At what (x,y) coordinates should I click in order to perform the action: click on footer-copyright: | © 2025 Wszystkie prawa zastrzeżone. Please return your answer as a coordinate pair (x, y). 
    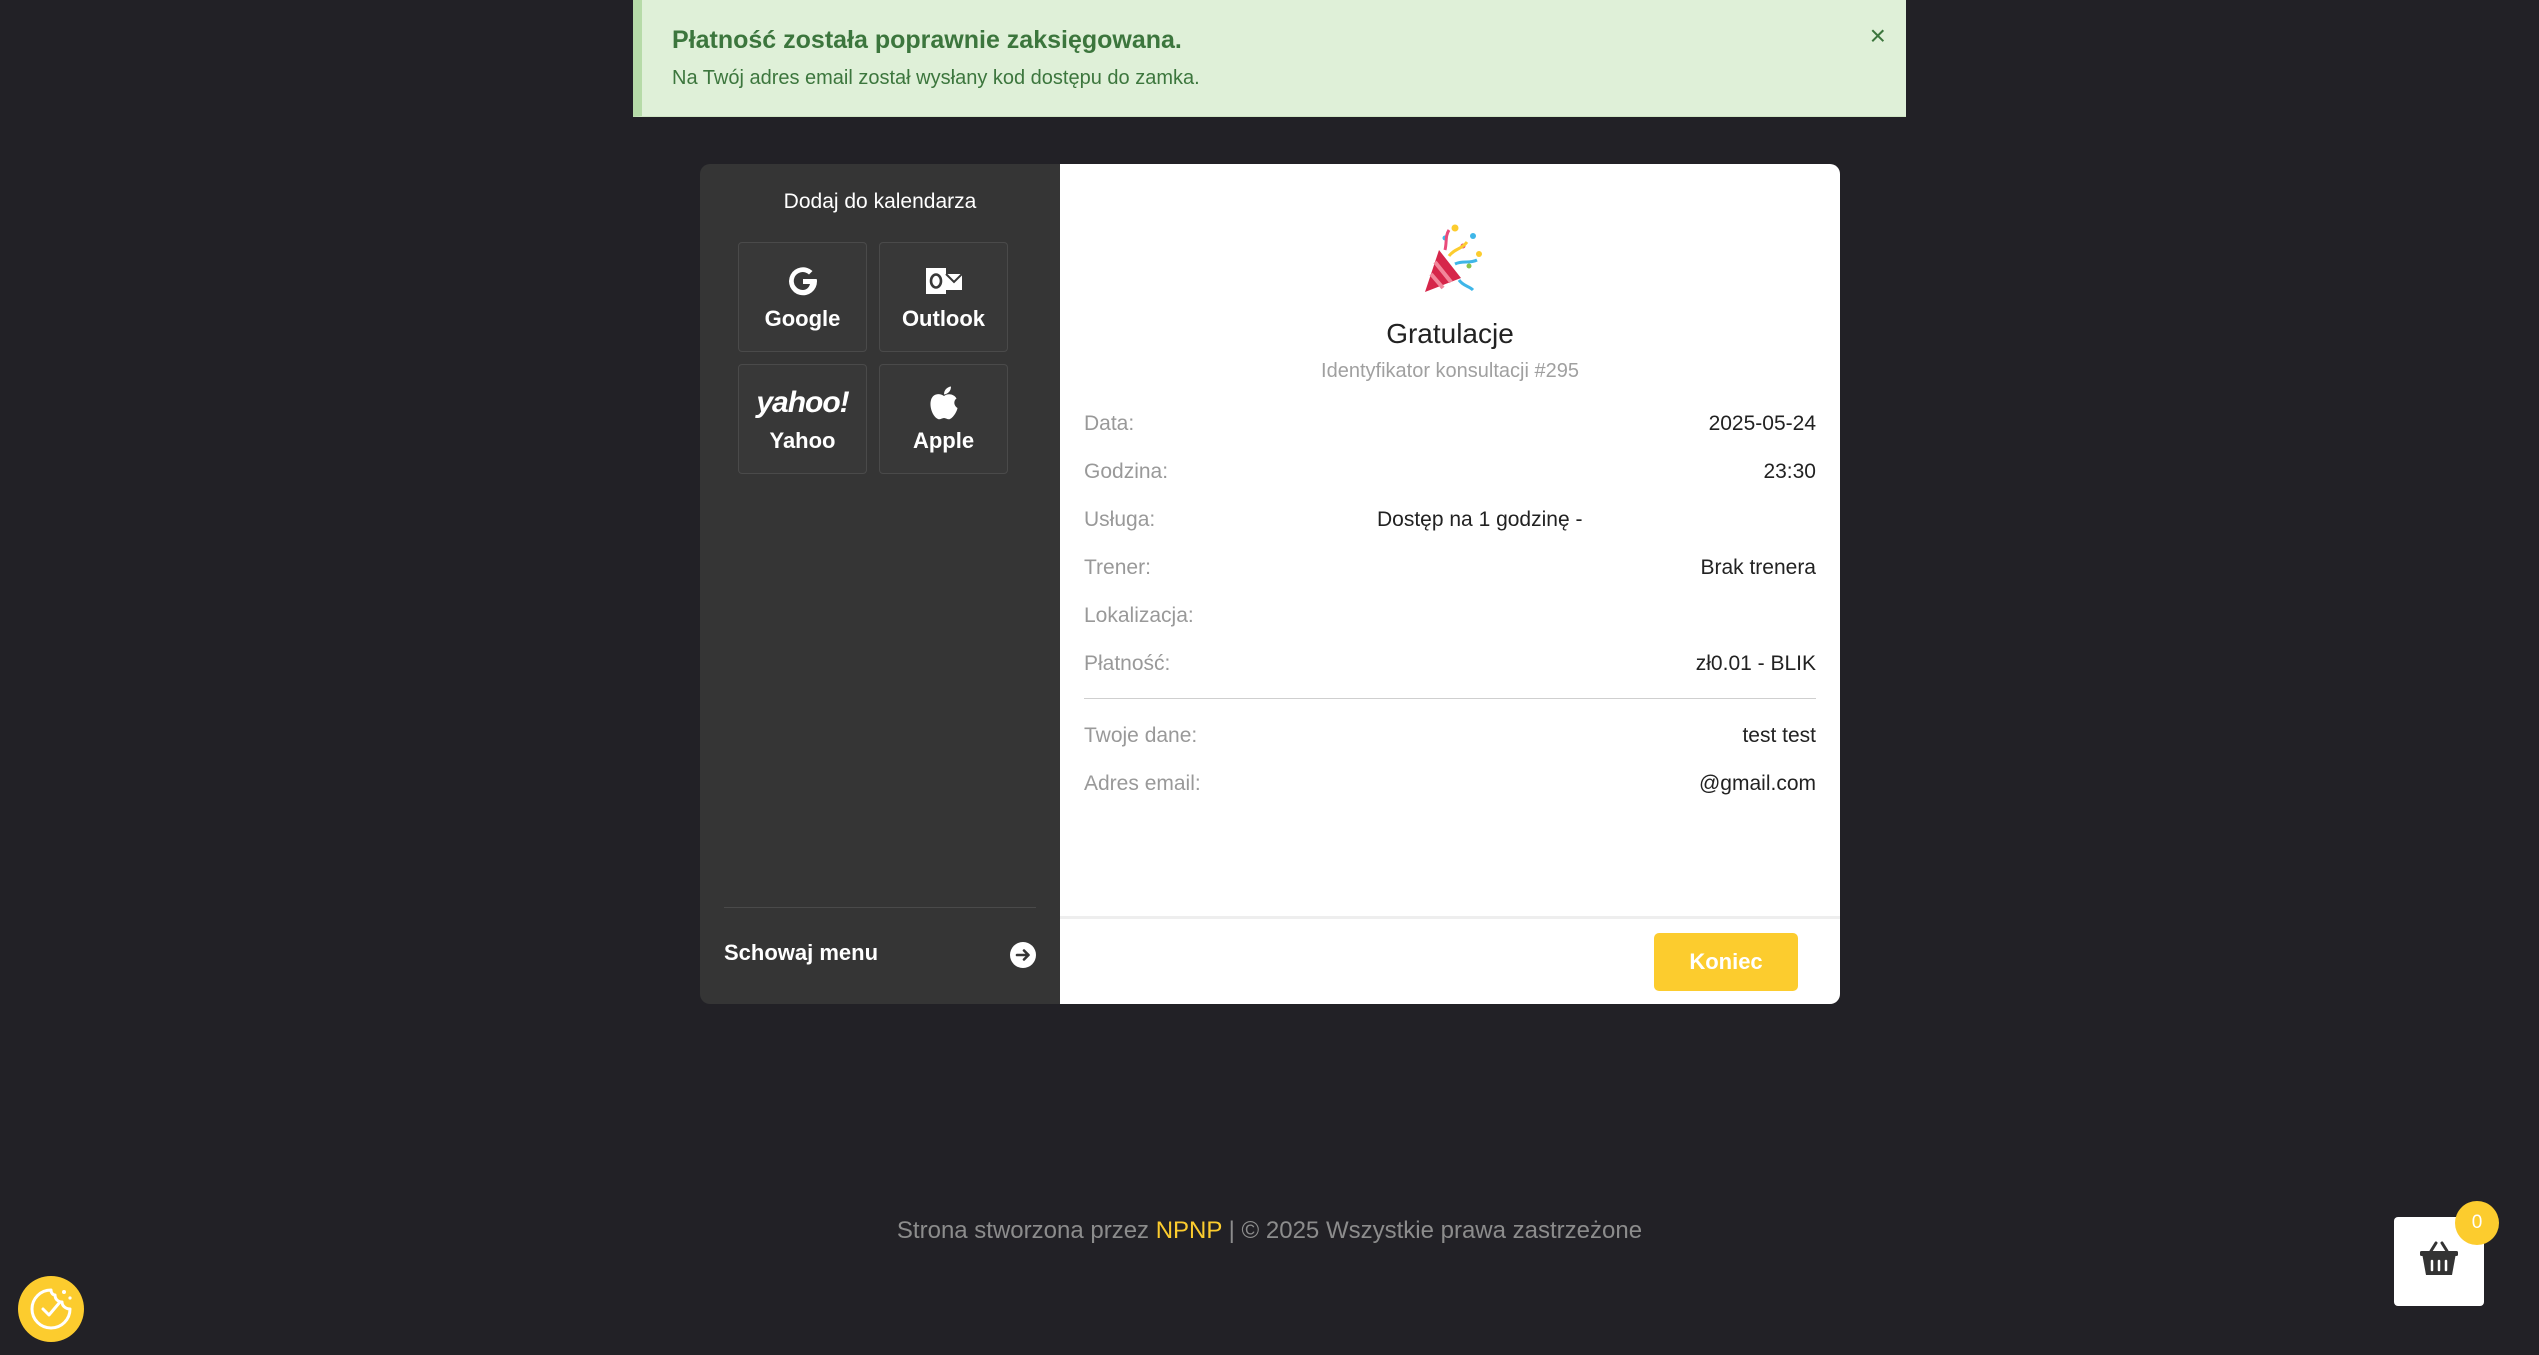
    Looking at the image, I should click on (1432, 1230).